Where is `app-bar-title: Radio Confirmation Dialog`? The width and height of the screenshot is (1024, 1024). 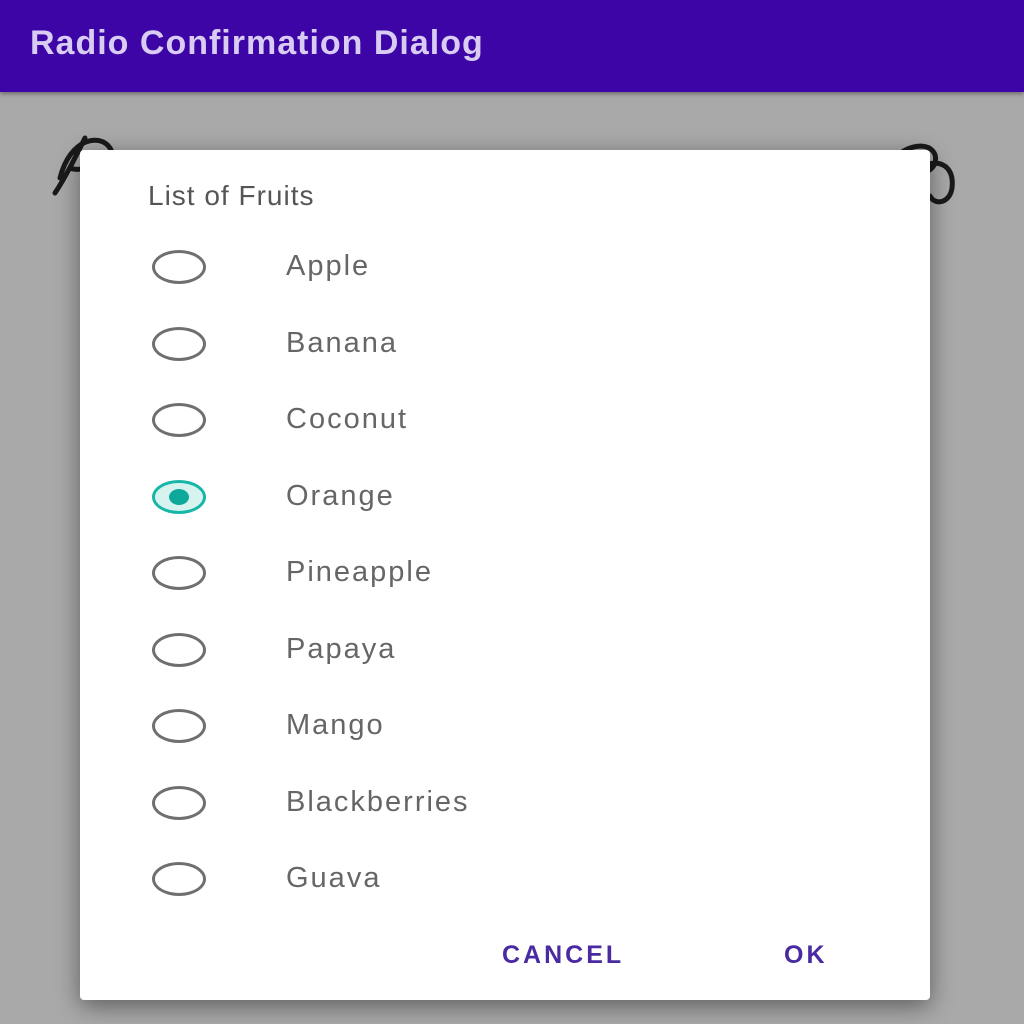
app-bar-title: Radio Confirmation Dialog is located at coordinates (257, 43).